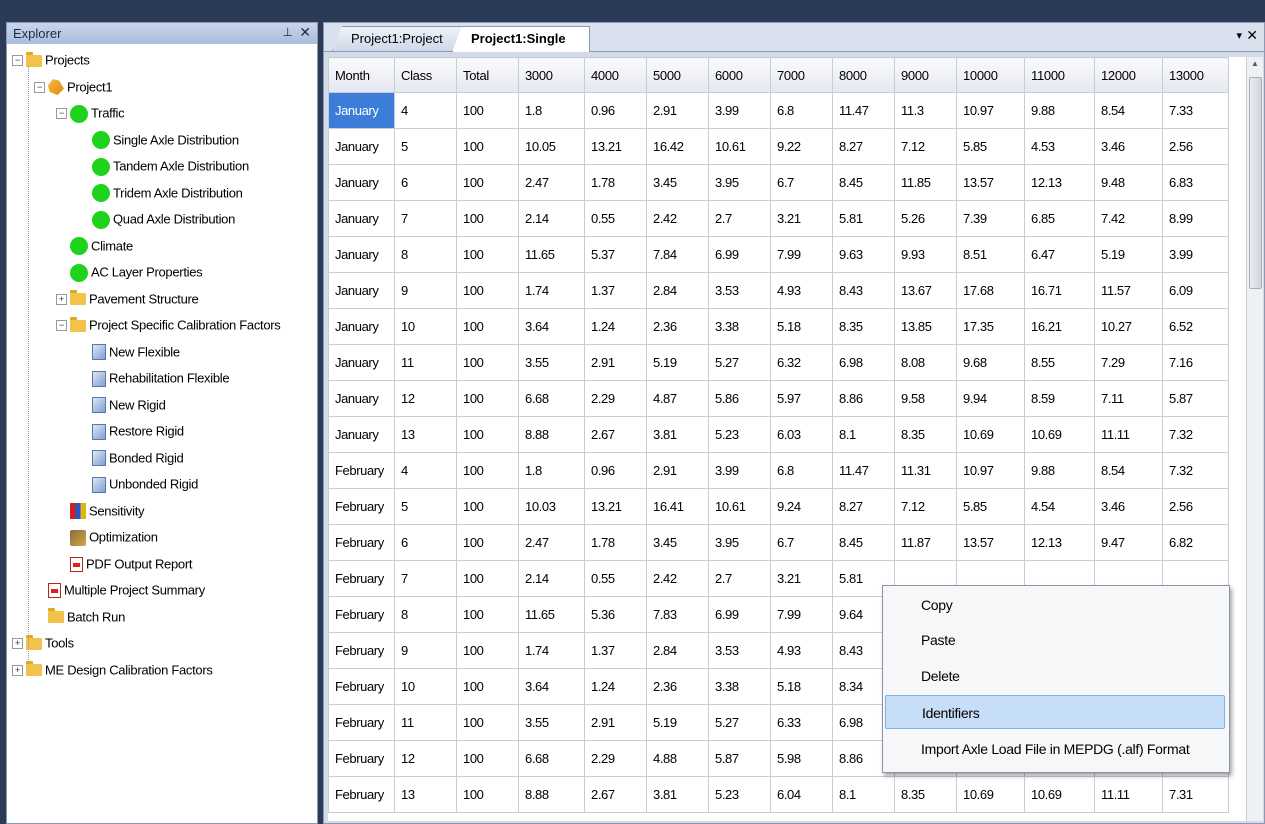  I want to click on column-header: 3000, so click(551, 75).